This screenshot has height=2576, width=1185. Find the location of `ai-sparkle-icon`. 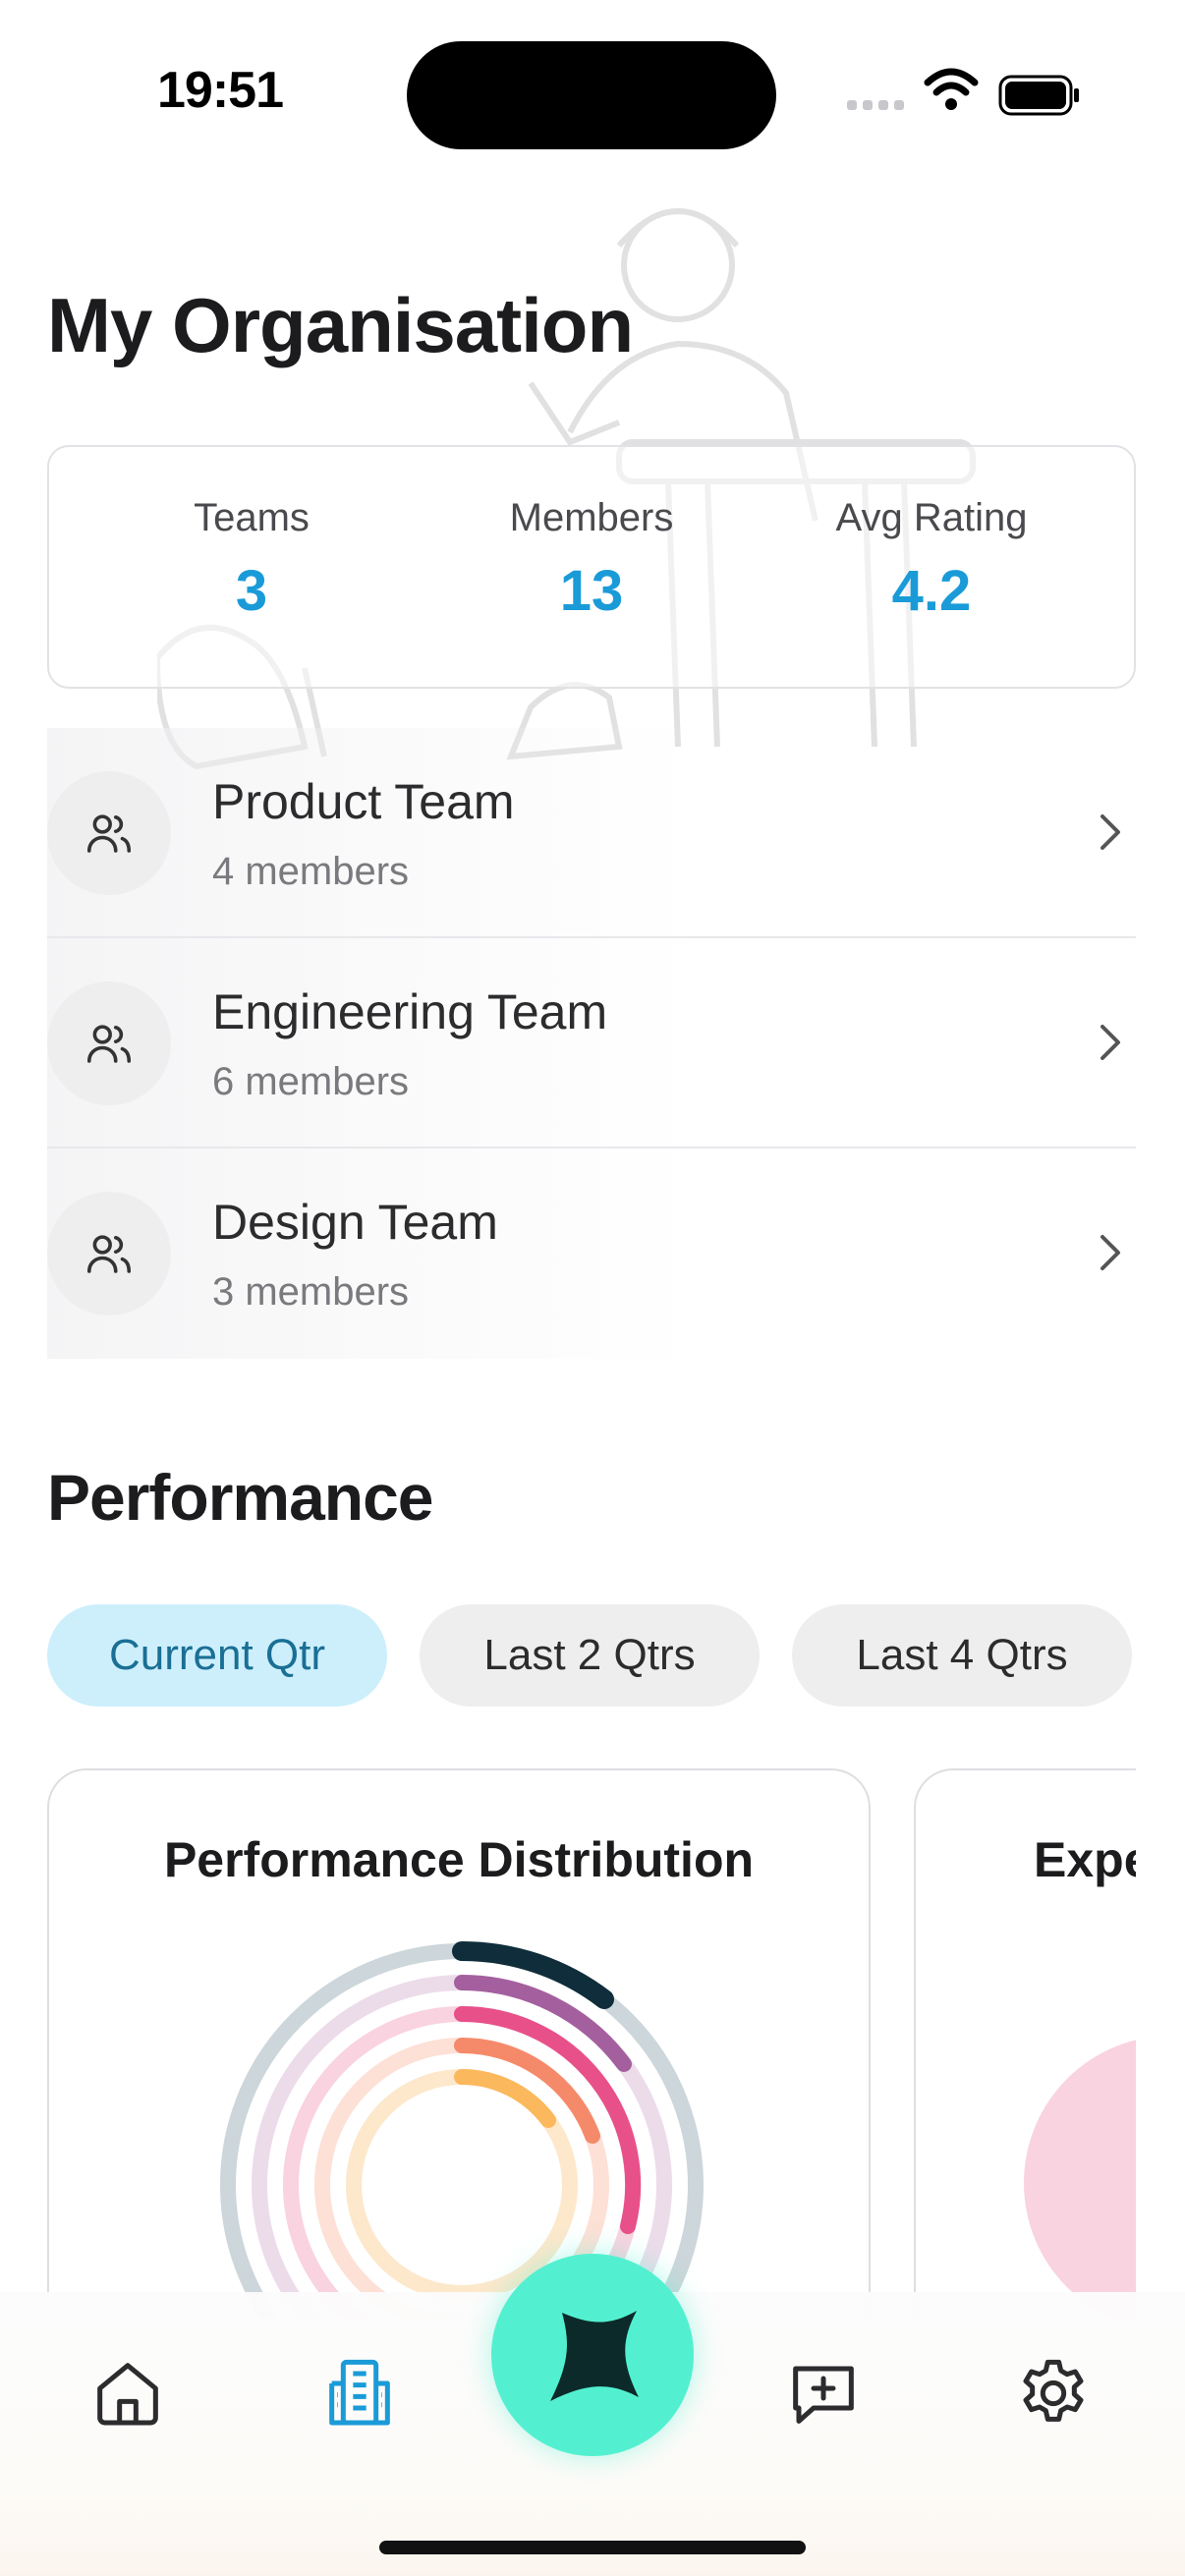

ai-sparkle-icon is located at coordinates (594, 2356).